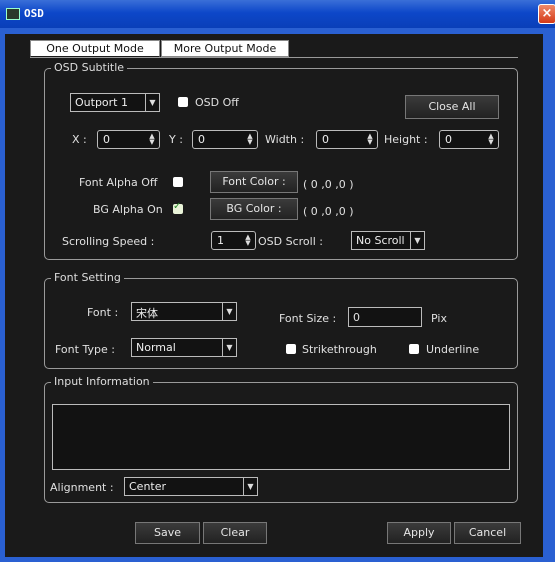  I want to click on bg-alpha-checkbox, so click(178, 207).